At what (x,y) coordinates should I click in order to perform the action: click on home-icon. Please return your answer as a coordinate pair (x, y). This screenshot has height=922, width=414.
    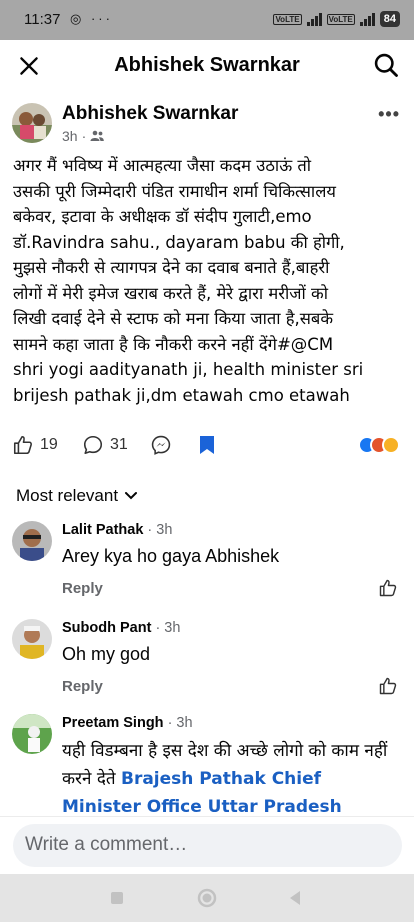
    Looking at the image, I should click on (207, 898).